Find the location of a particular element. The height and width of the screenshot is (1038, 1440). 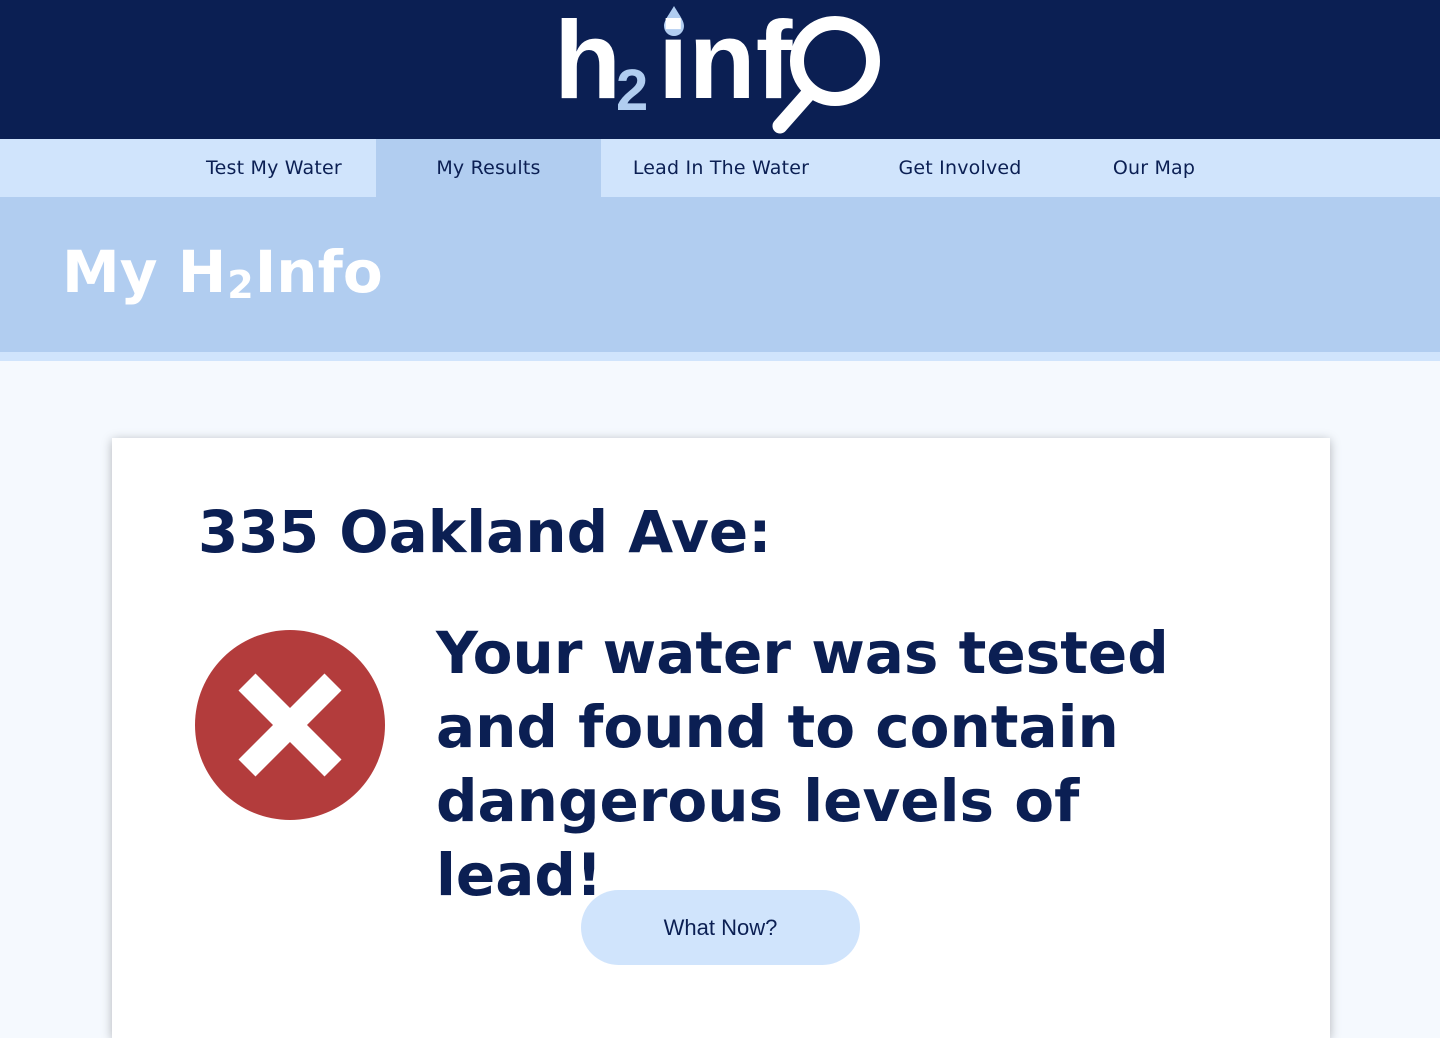

svg-text: inf is located at coordinates (725, 61).